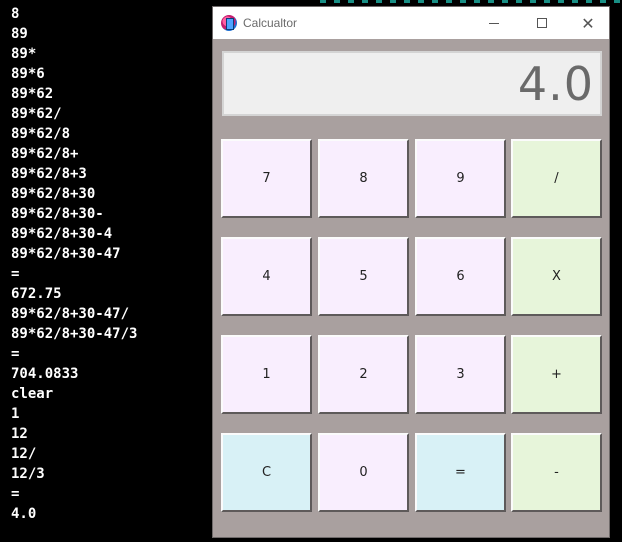 This screenshot has height=542, width=622. What do you see at coordinates (363, 374) in the screenshot?
I see `key-2: 2` at bounding box center [363, 374].